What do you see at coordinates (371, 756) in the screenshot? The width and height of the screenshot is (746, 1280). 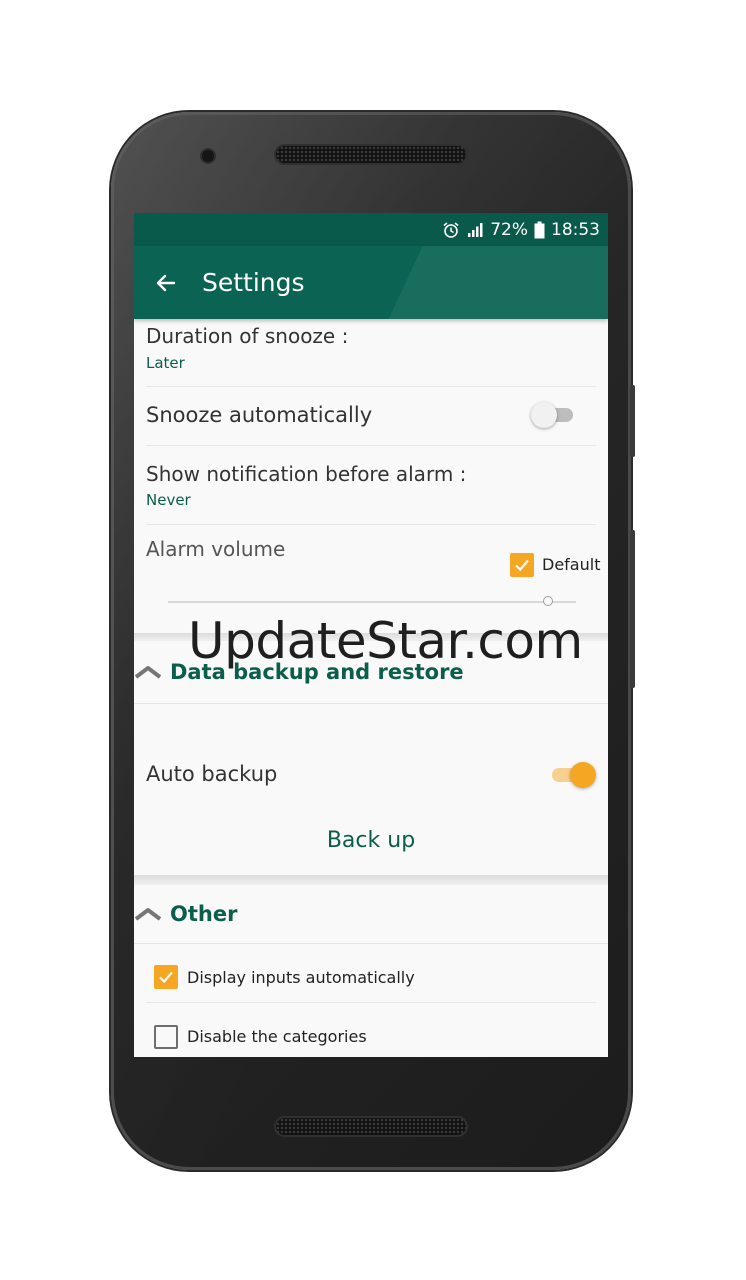 I see `setting-auto-backup: Auto backup` at bounding box center [371, 756].